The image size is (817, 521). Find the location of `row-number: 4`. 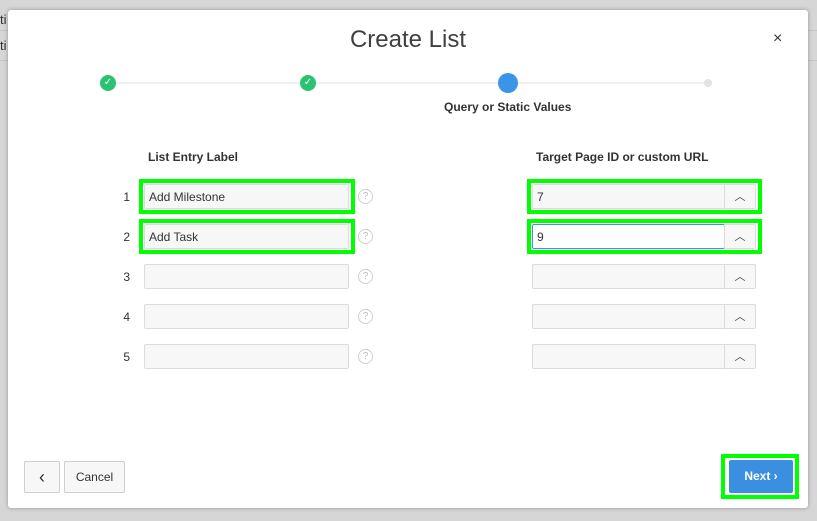

row-number: 4 is located at coordinates (126, 317).